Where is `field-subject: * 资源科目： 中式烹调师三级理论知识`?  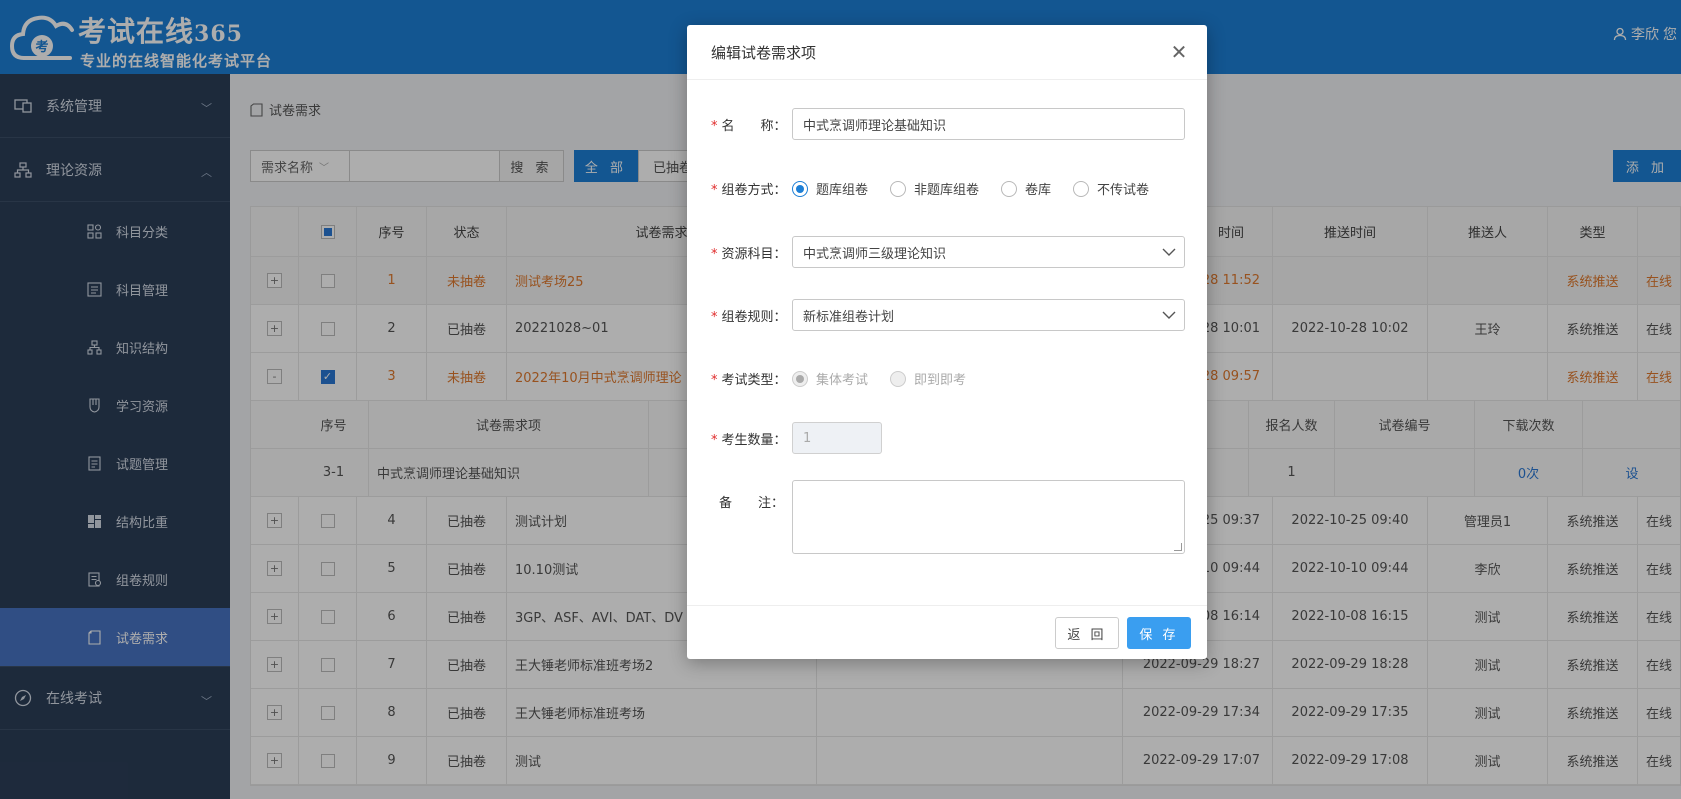 field-subject: * 资源科目： 中式烹调师三级理论知识 is located at coordinates (948, 252).